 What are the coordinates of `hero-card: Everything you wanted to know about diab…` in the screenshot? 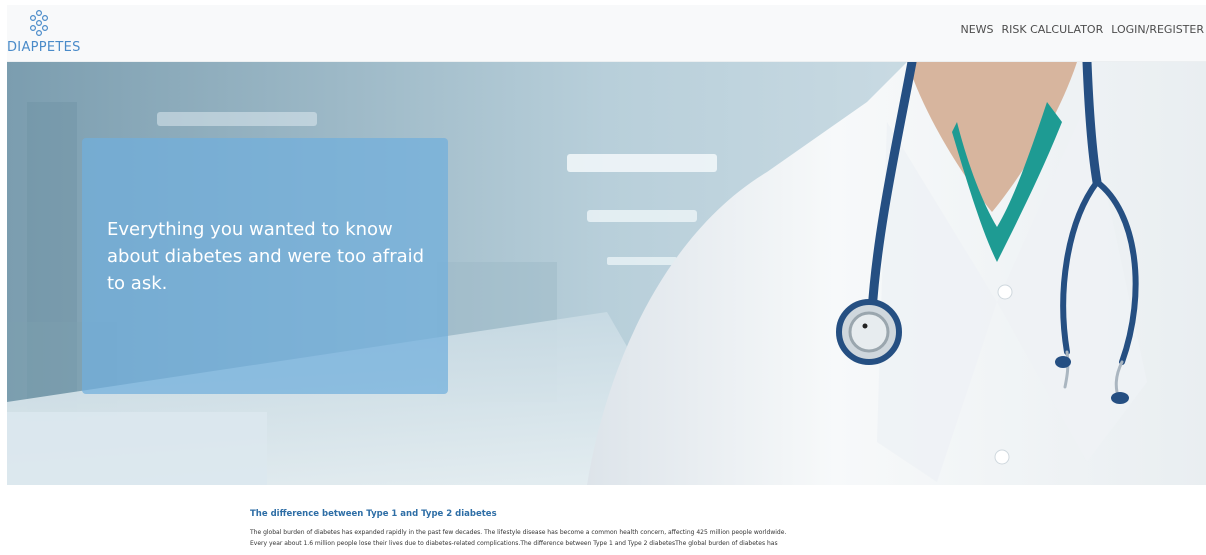 It's located at (265, 266).